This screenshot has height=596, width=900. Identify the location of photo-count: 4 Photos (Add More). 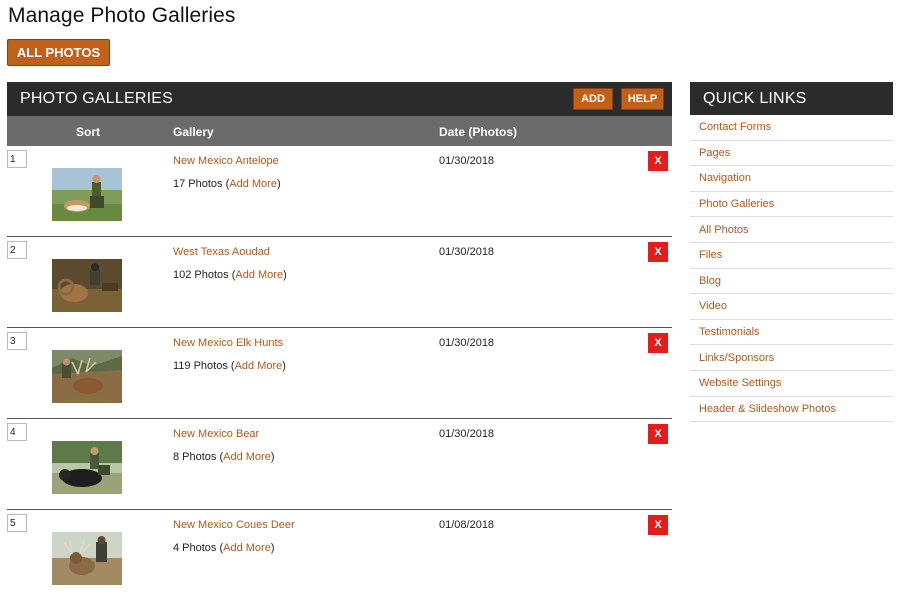
(224, 548).